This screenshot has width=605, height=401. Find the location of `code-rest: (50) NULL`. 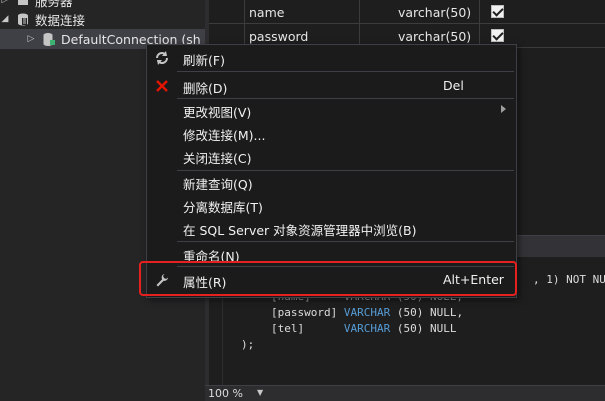

code-rest: (50) NULL is located at coordinates (423, 328).